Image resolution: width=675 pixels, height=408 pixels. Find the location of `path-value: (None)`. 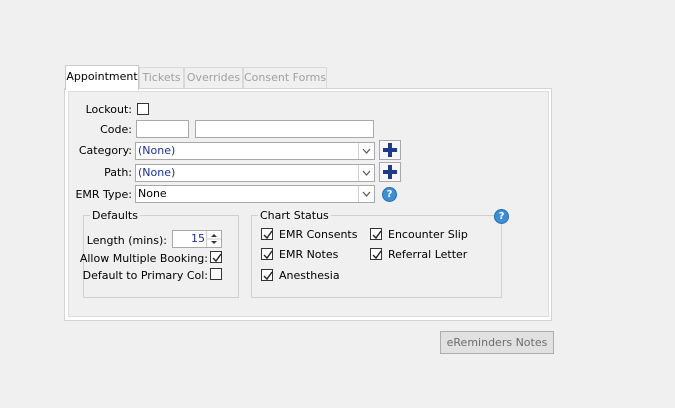

path-value: (None) is located at coordinates (157, 172).